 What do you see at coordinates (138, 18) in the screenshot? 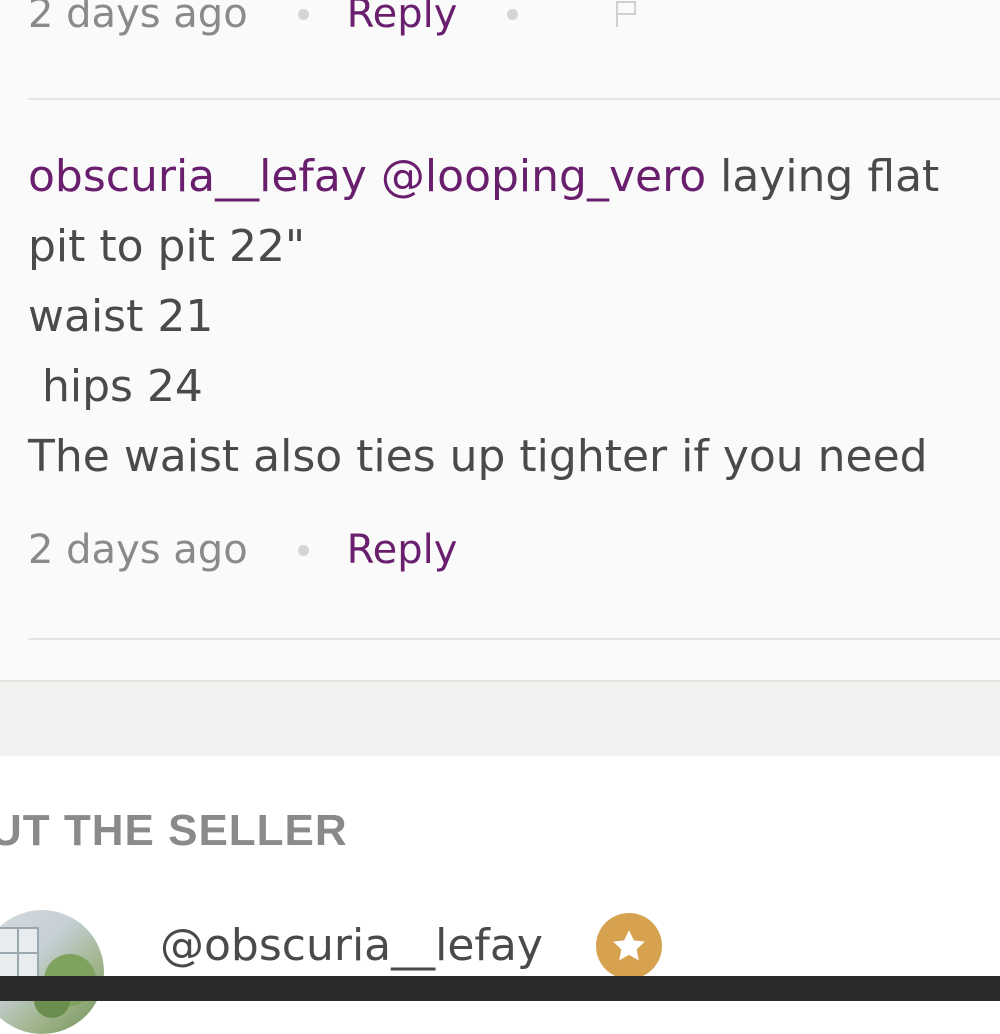
I see `previous-comment-timestamp: 2 days ago` at bounding box center [138, 18].